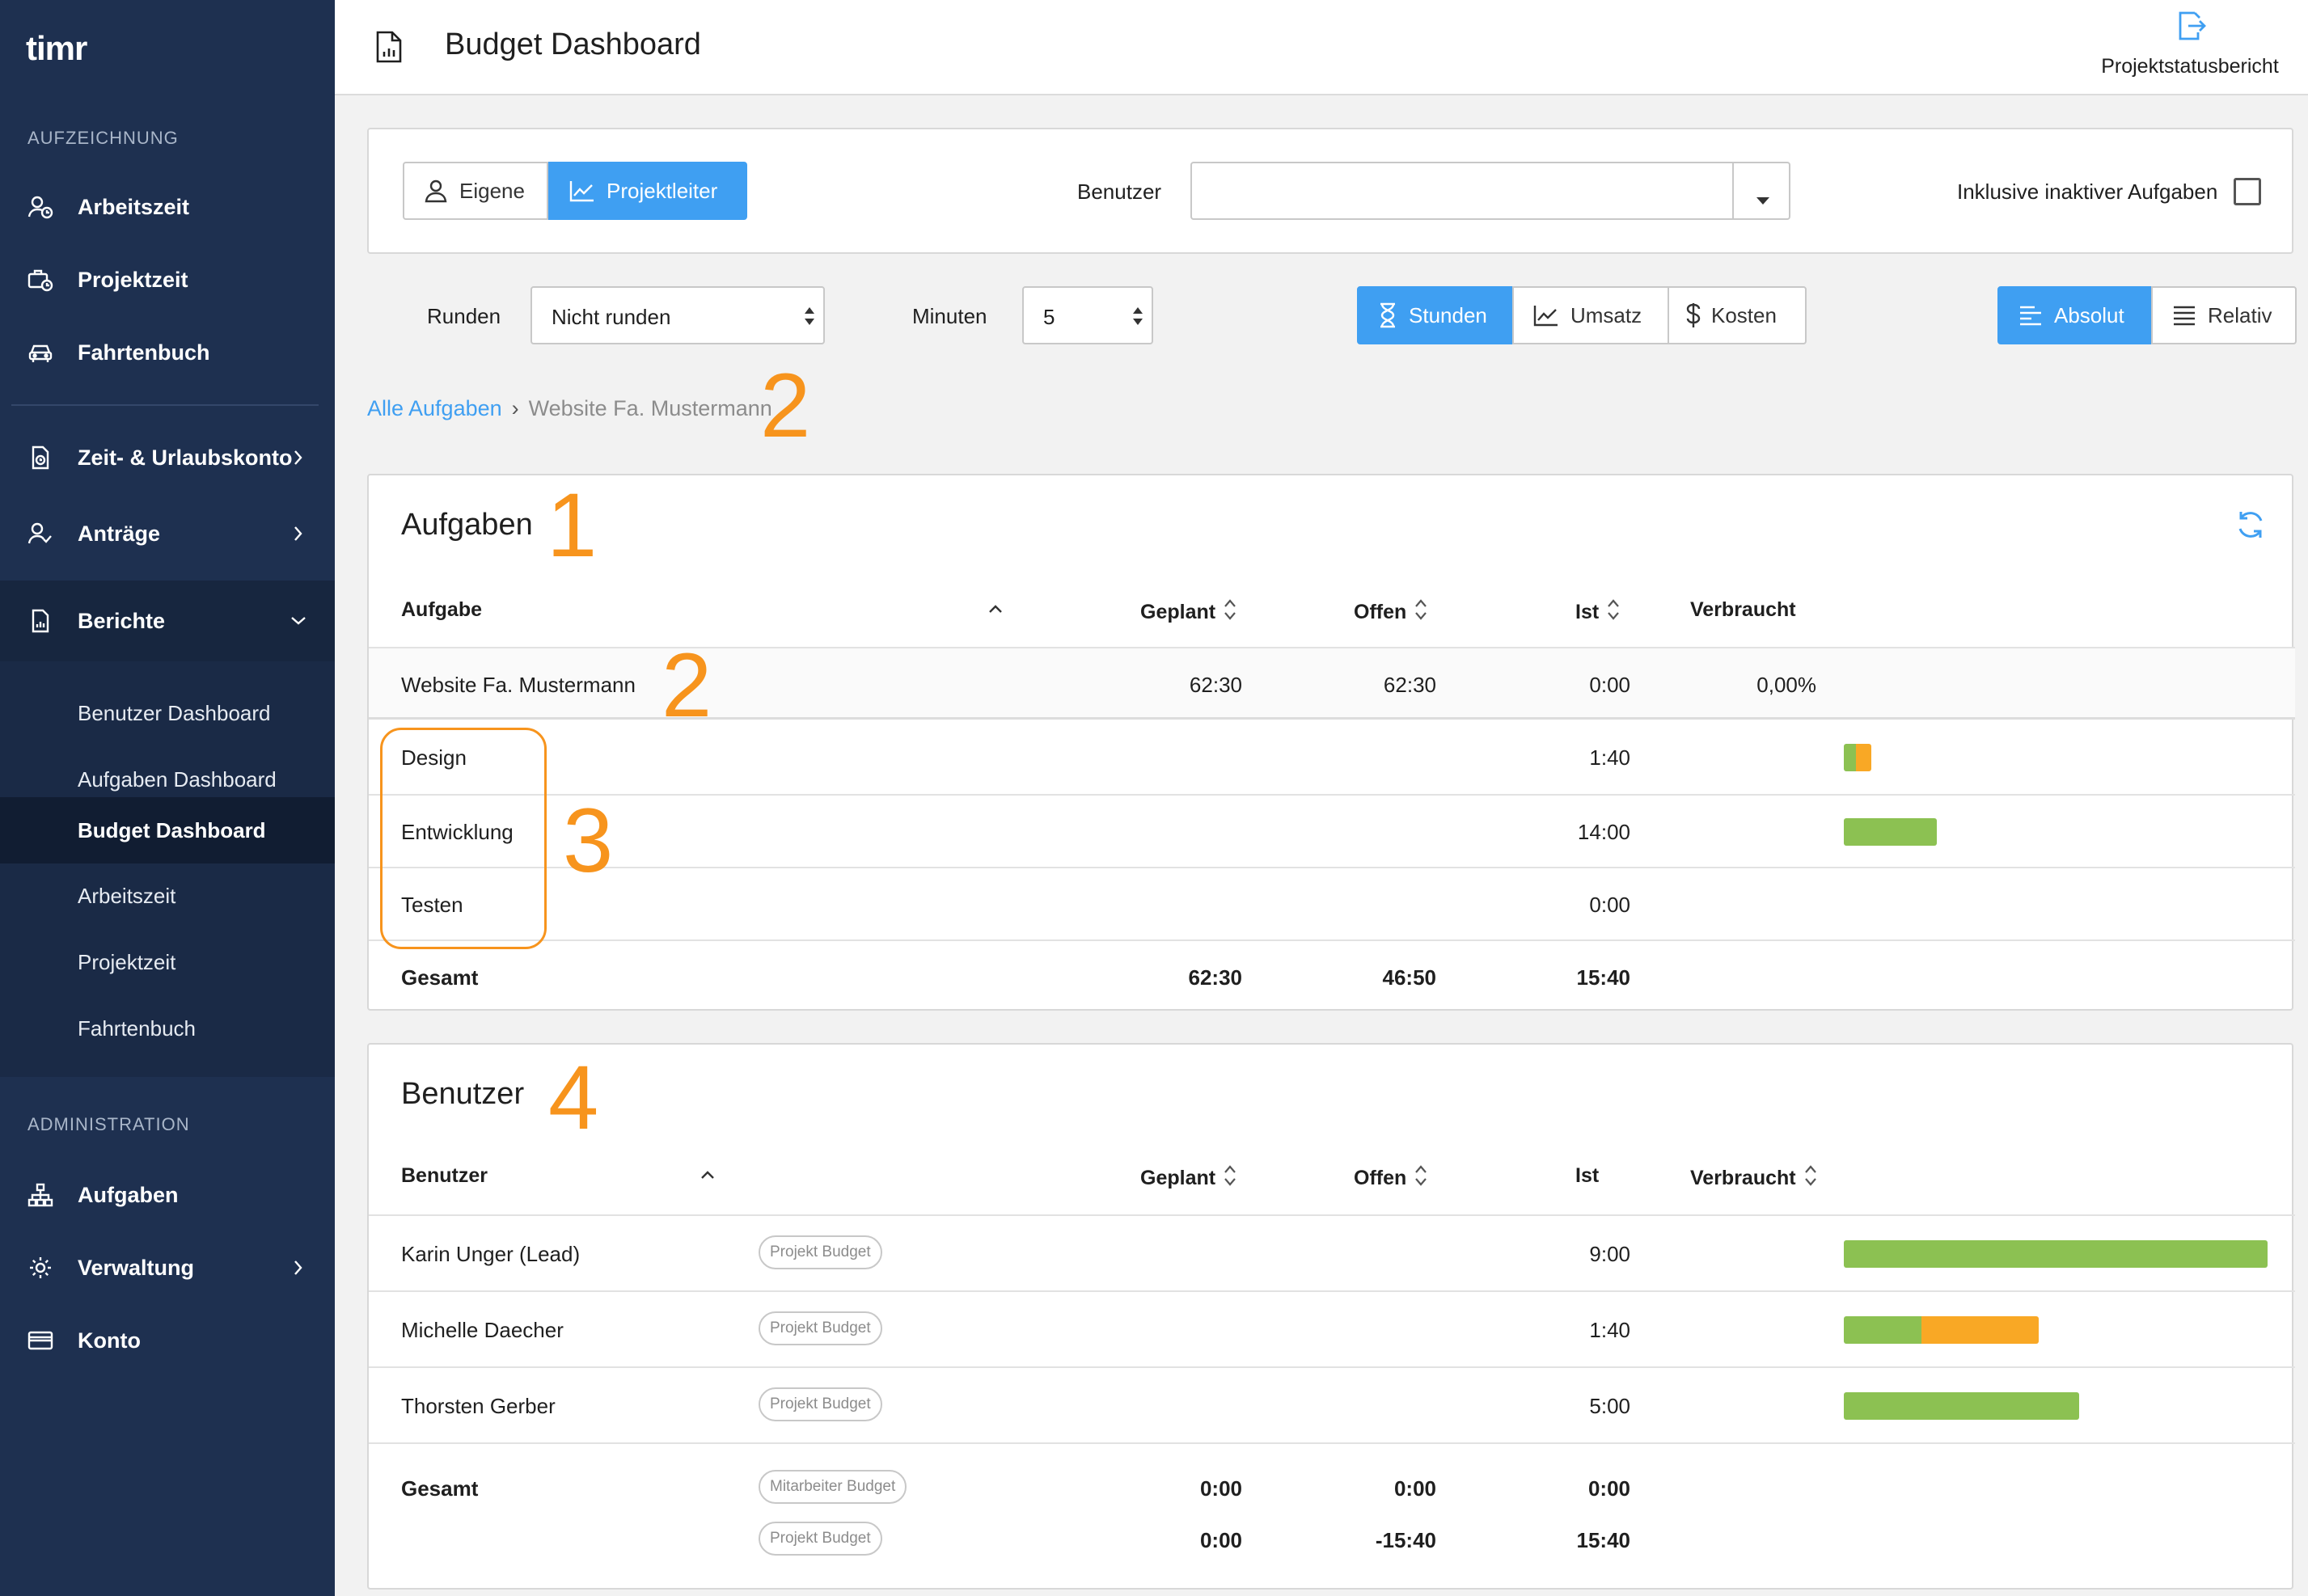  Describe the element at coordinates (167, 962) in the screenshot. I see `submenu-item-projektzeit: Projektzeit` at that location.